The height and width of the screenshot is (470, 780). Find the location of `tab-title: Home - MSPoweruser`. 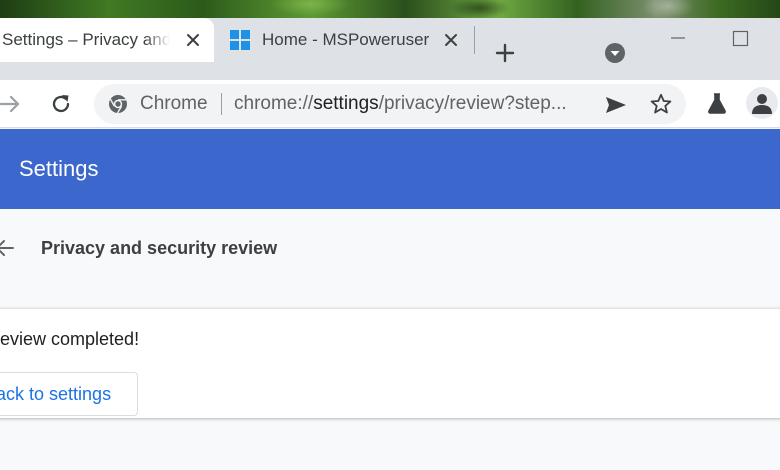

tab-title: Home - MSPoweruser is located at coordinates (346, 39).